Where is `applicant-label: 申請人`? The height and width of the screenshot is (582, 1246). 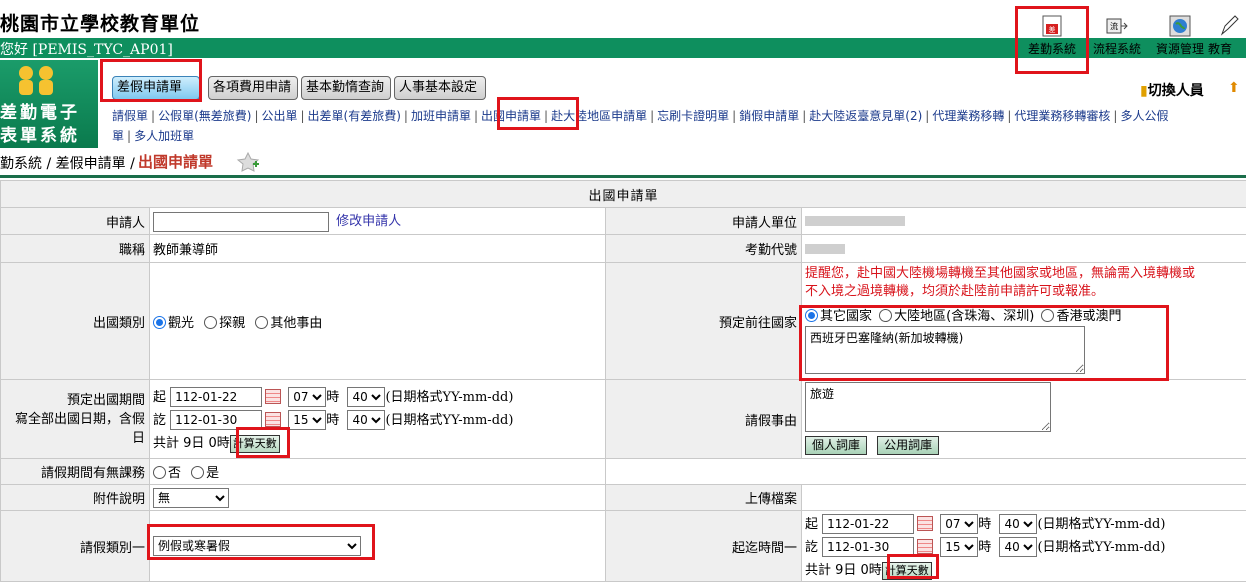 applicant-label: 申請人 is located at coordinates (75, 221).